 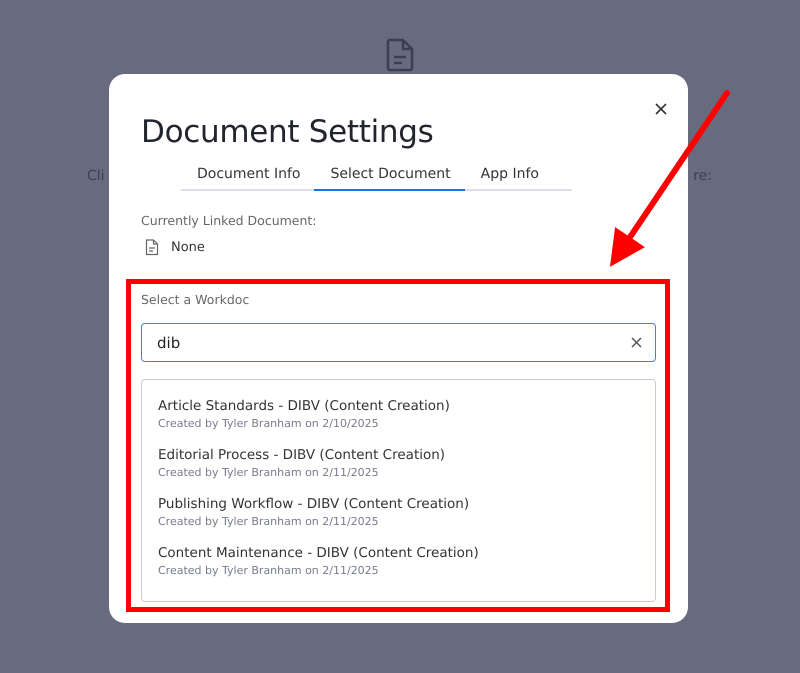 What do you see at coordinates (398, 342) in the screenshot?
I see `search-field: dib` at bounding box center [398, 342].